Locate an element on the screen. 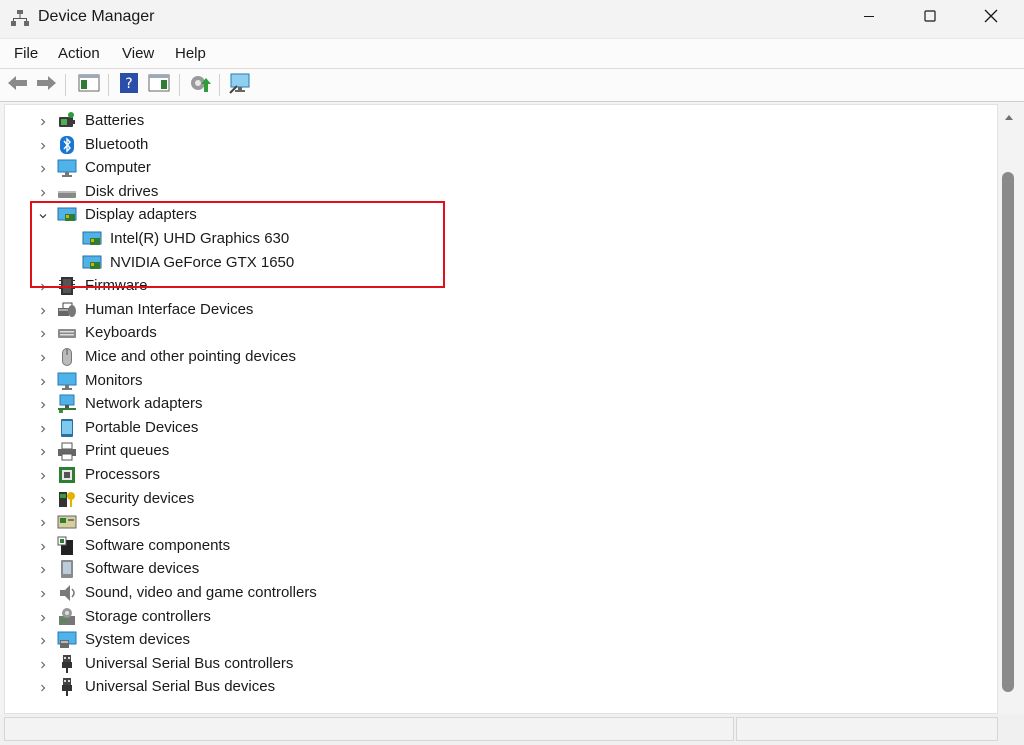  tree-category: Software components is located at coordinates (500, 546).